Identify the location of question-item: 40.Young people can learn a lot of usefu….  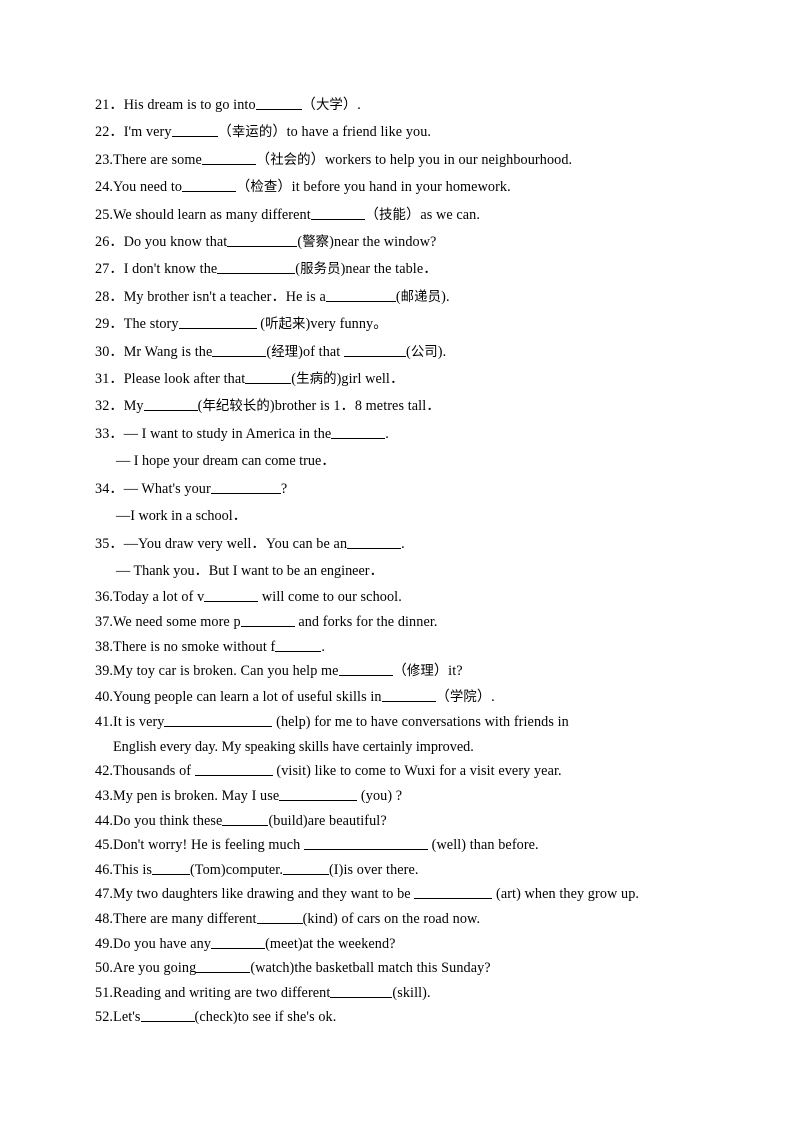
(405, 698).